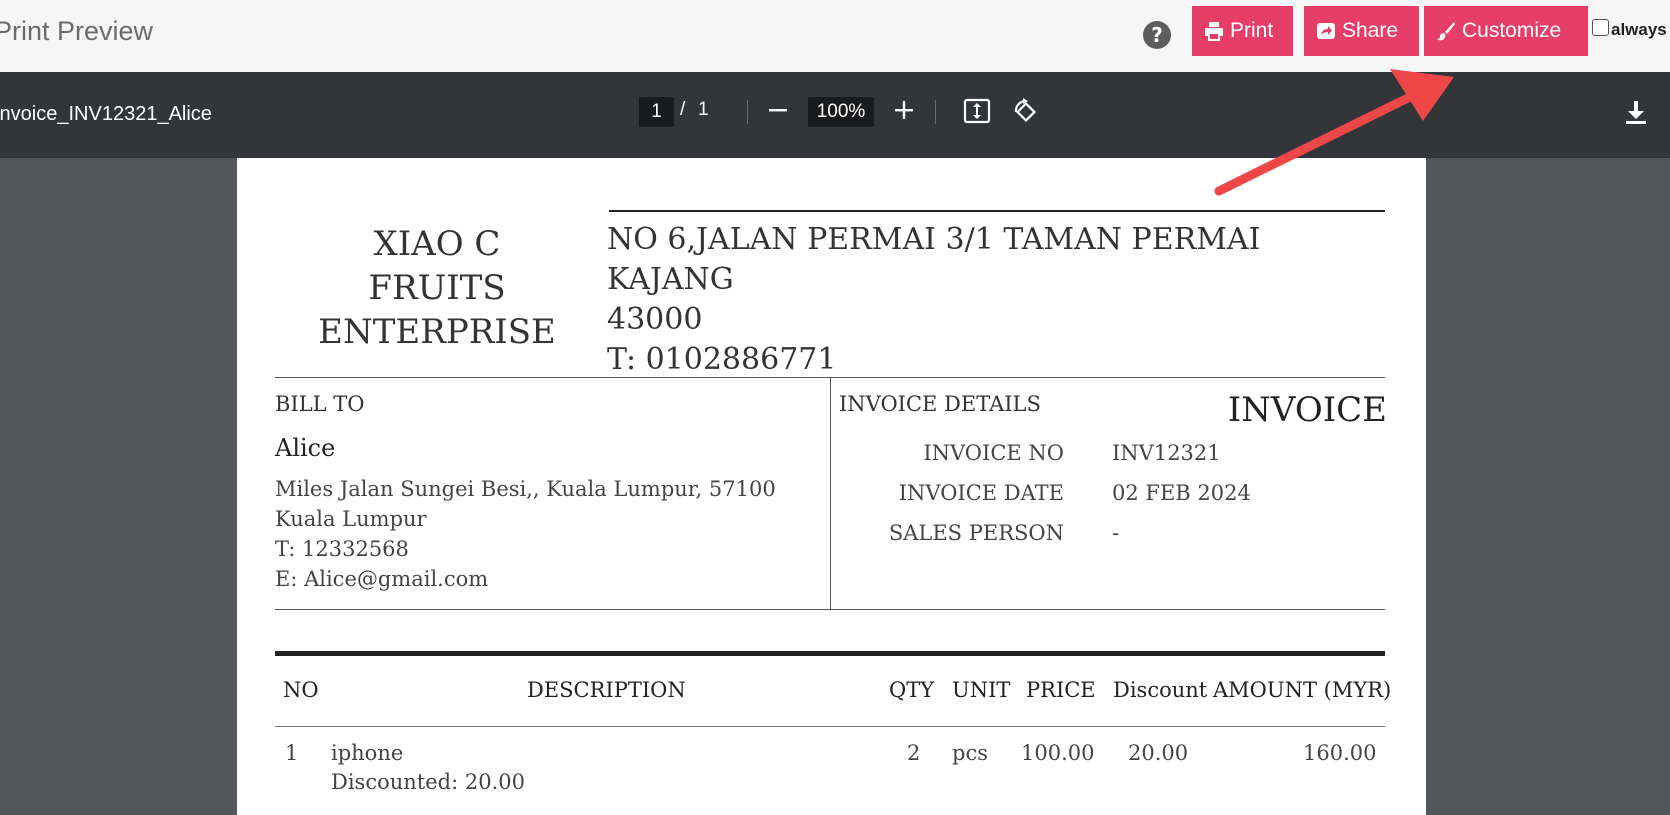 This screenshot has width=1670, height=815. Describe the element at coordinates (428, 782) in the screenshot. I see `row-note: Discounted: 20.00` at that location.